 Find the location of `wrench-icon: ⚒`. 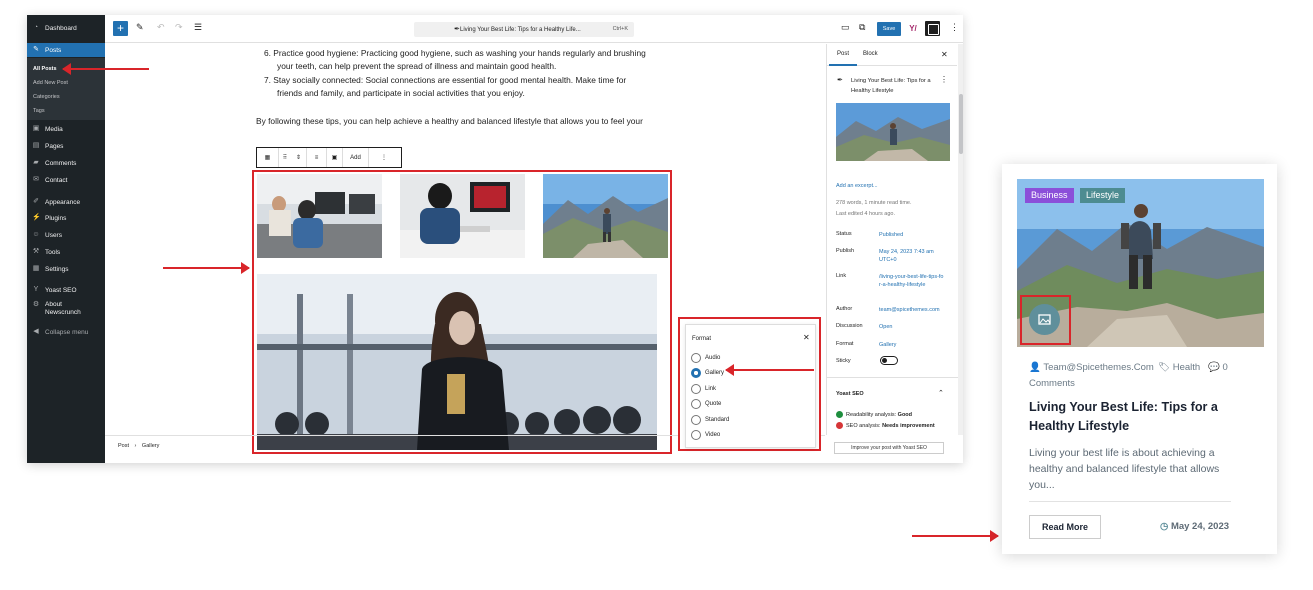

wrench-icon: ⚒ is located at coordinates (36, 251).